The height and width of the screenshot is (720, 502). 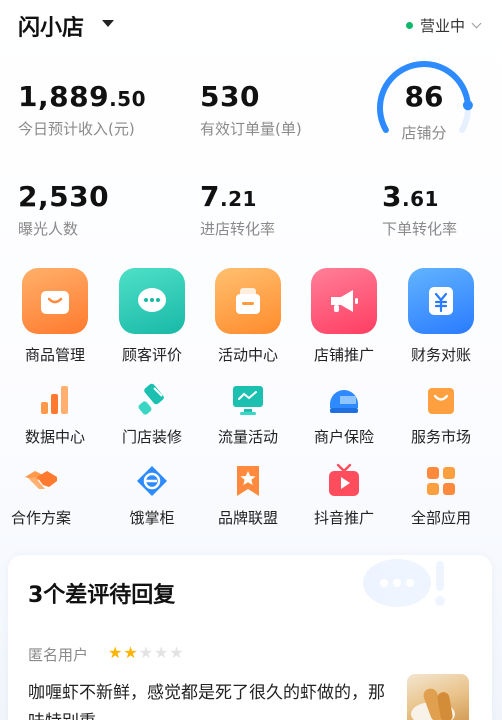 I want to click on app-cooperation-plan: 合作方案, so click(x=42, y=495).